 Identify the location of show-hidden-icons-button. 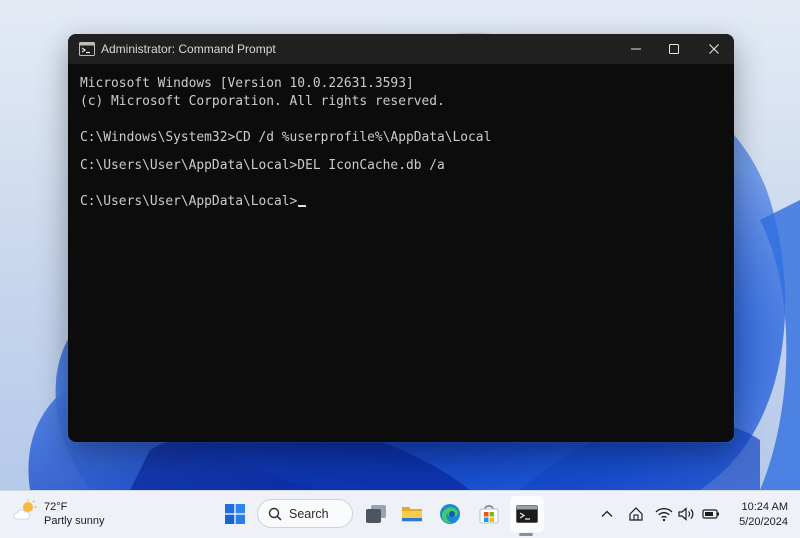
(607, 514).